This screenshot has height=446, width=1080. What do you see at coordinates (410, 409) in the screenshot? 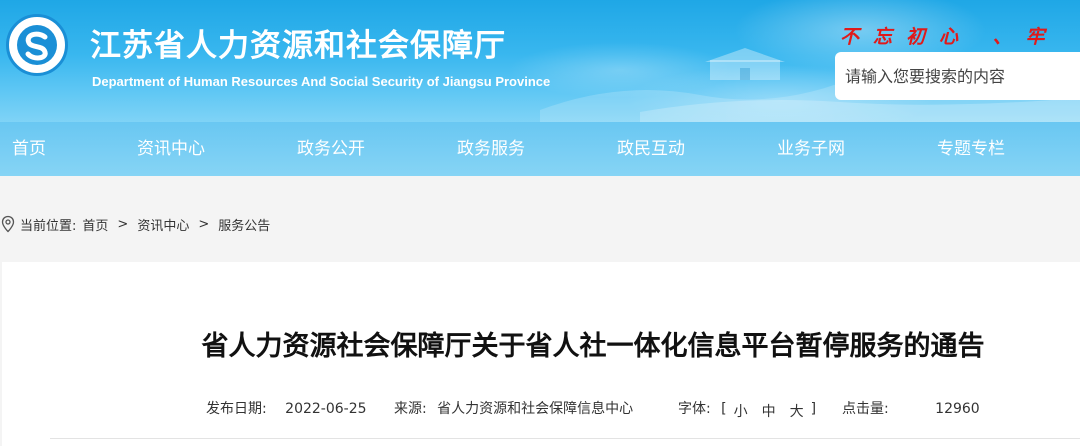
I see `source-label: 来源:` at bounding box center [410, 409].